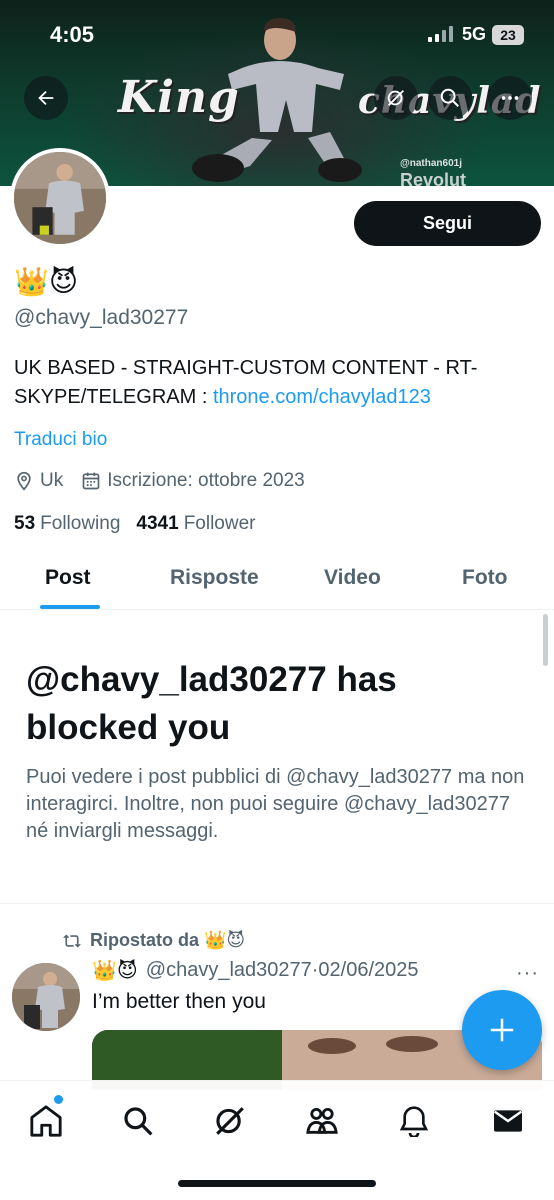 Image resolution: width=554 pixels, height=1200 pixels. I want to click on section-divider, so click(277, 903).